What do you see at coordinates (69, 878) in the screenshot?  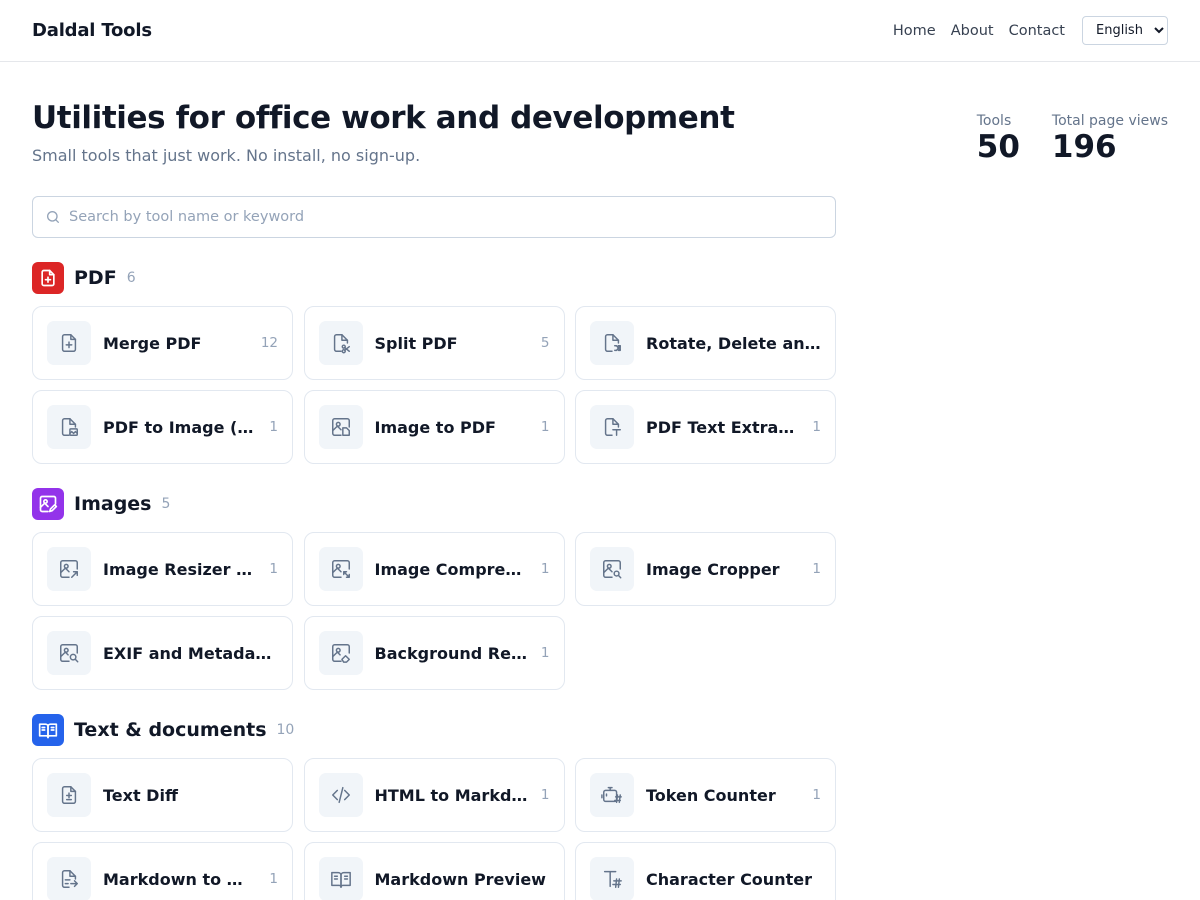 I see `file-export-icon` at bounding box center [69, 878].